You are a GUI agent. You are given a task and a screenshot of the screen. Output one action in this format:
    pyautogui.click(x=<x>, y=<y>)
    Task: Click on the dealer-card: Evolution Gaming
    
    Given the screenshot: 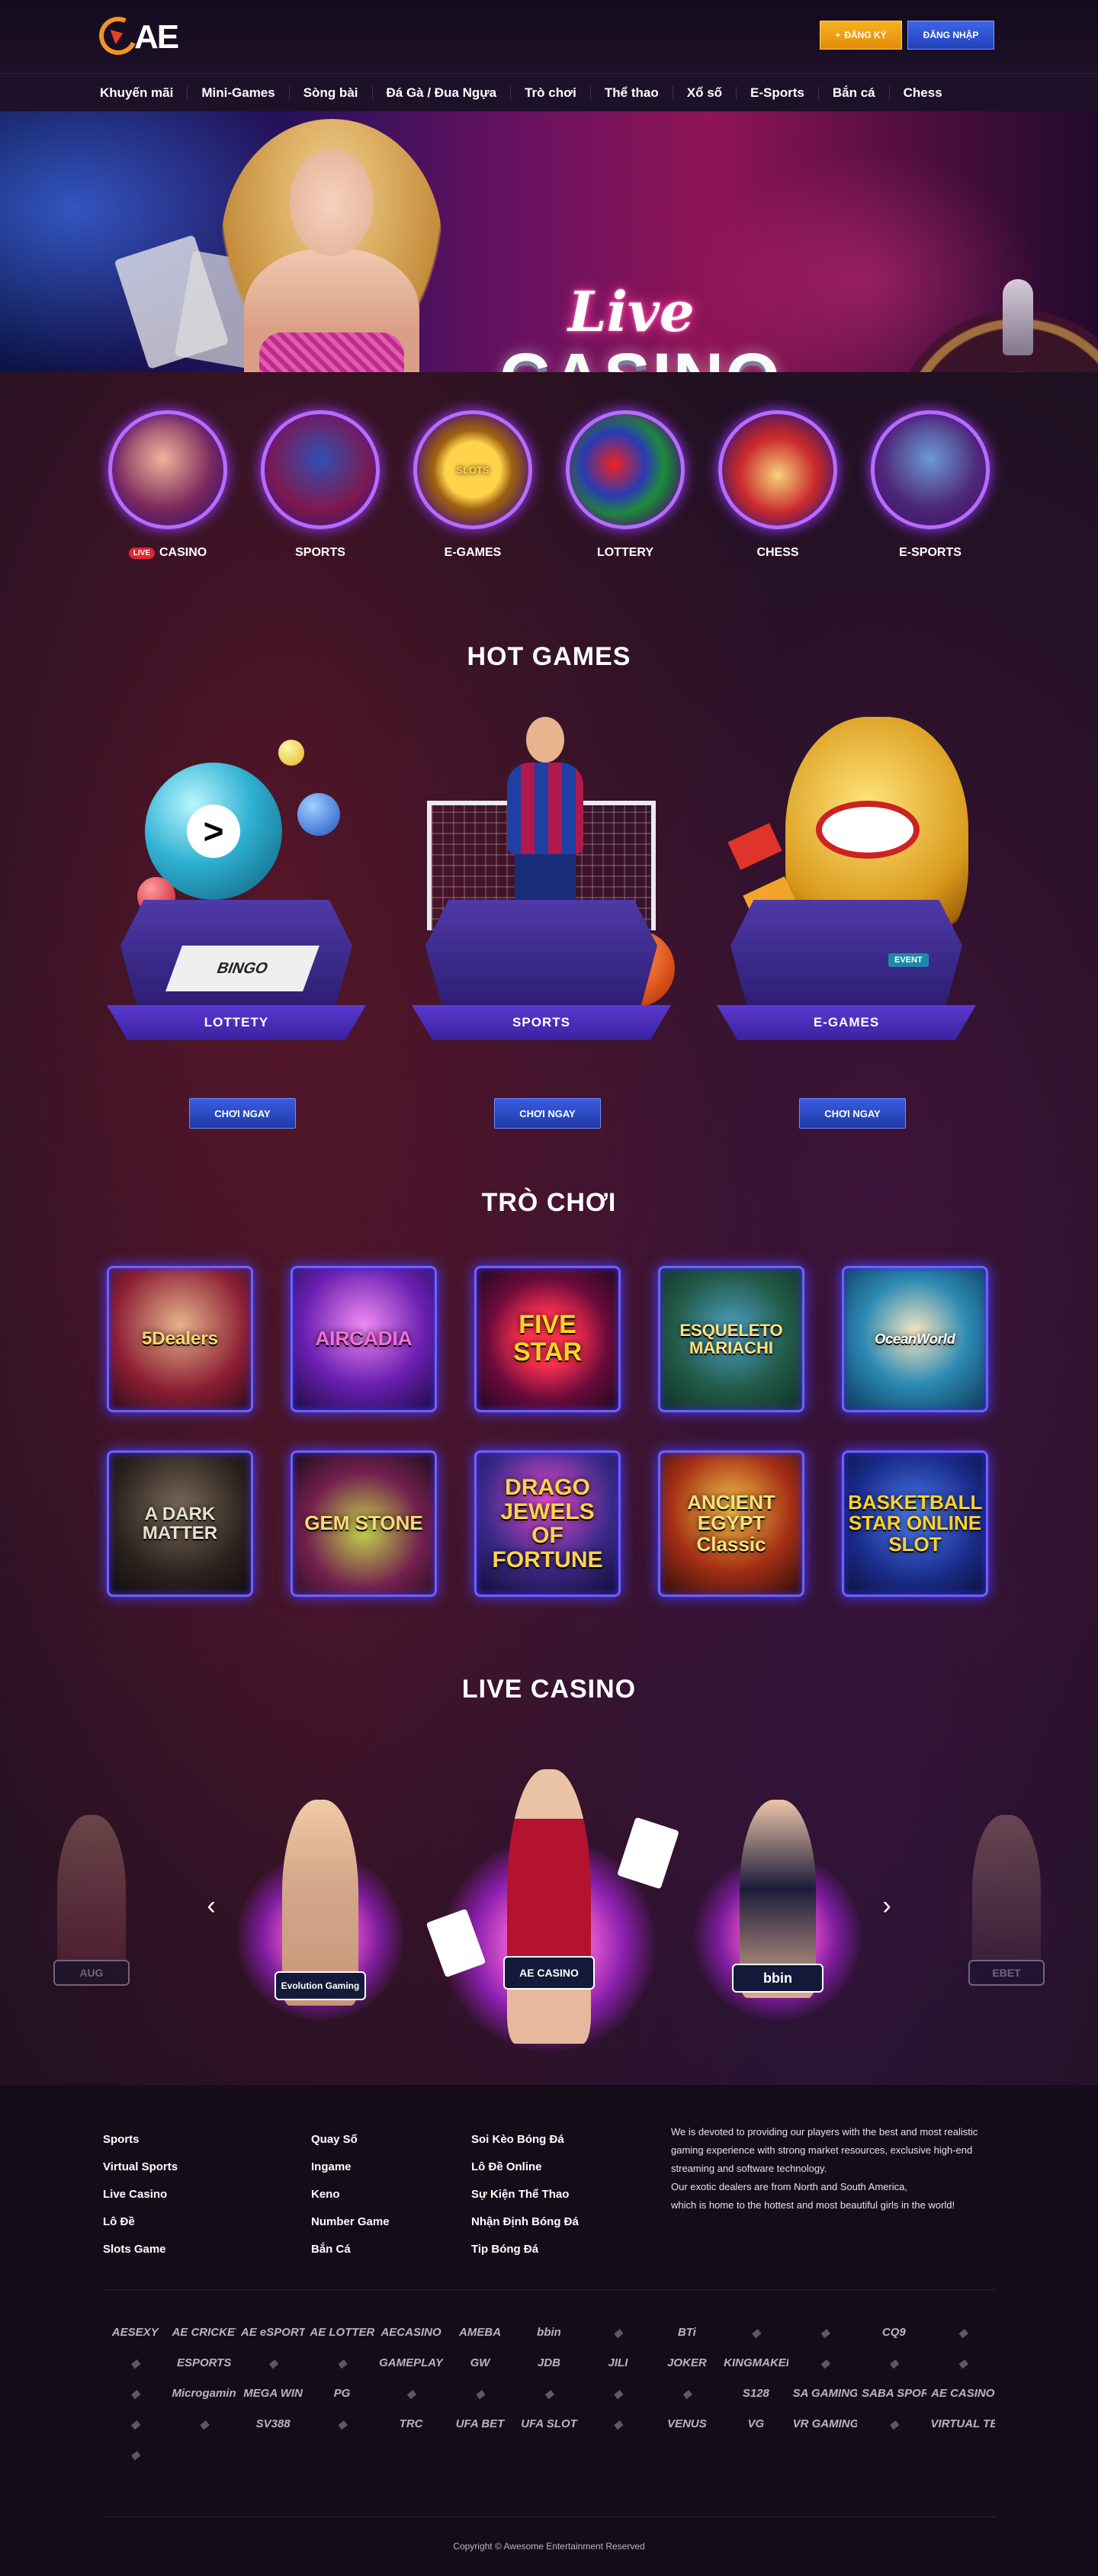 What is the action you would take?
    pyautogui.click(x=320, y=1914)
    